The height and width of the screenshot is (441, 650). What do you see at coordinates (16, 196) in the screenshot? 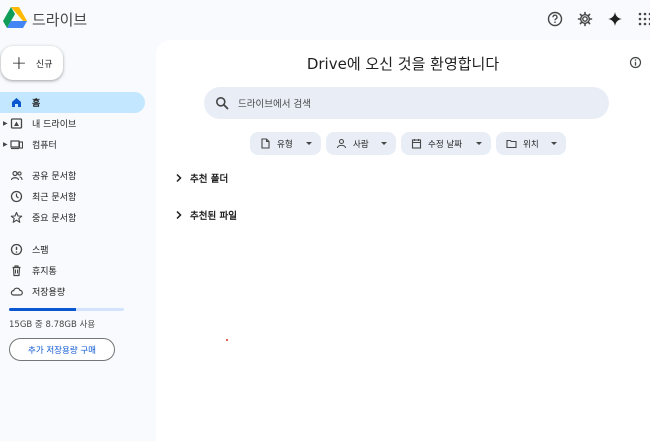
I see `clock-icon` at bounding box center [16, 196].